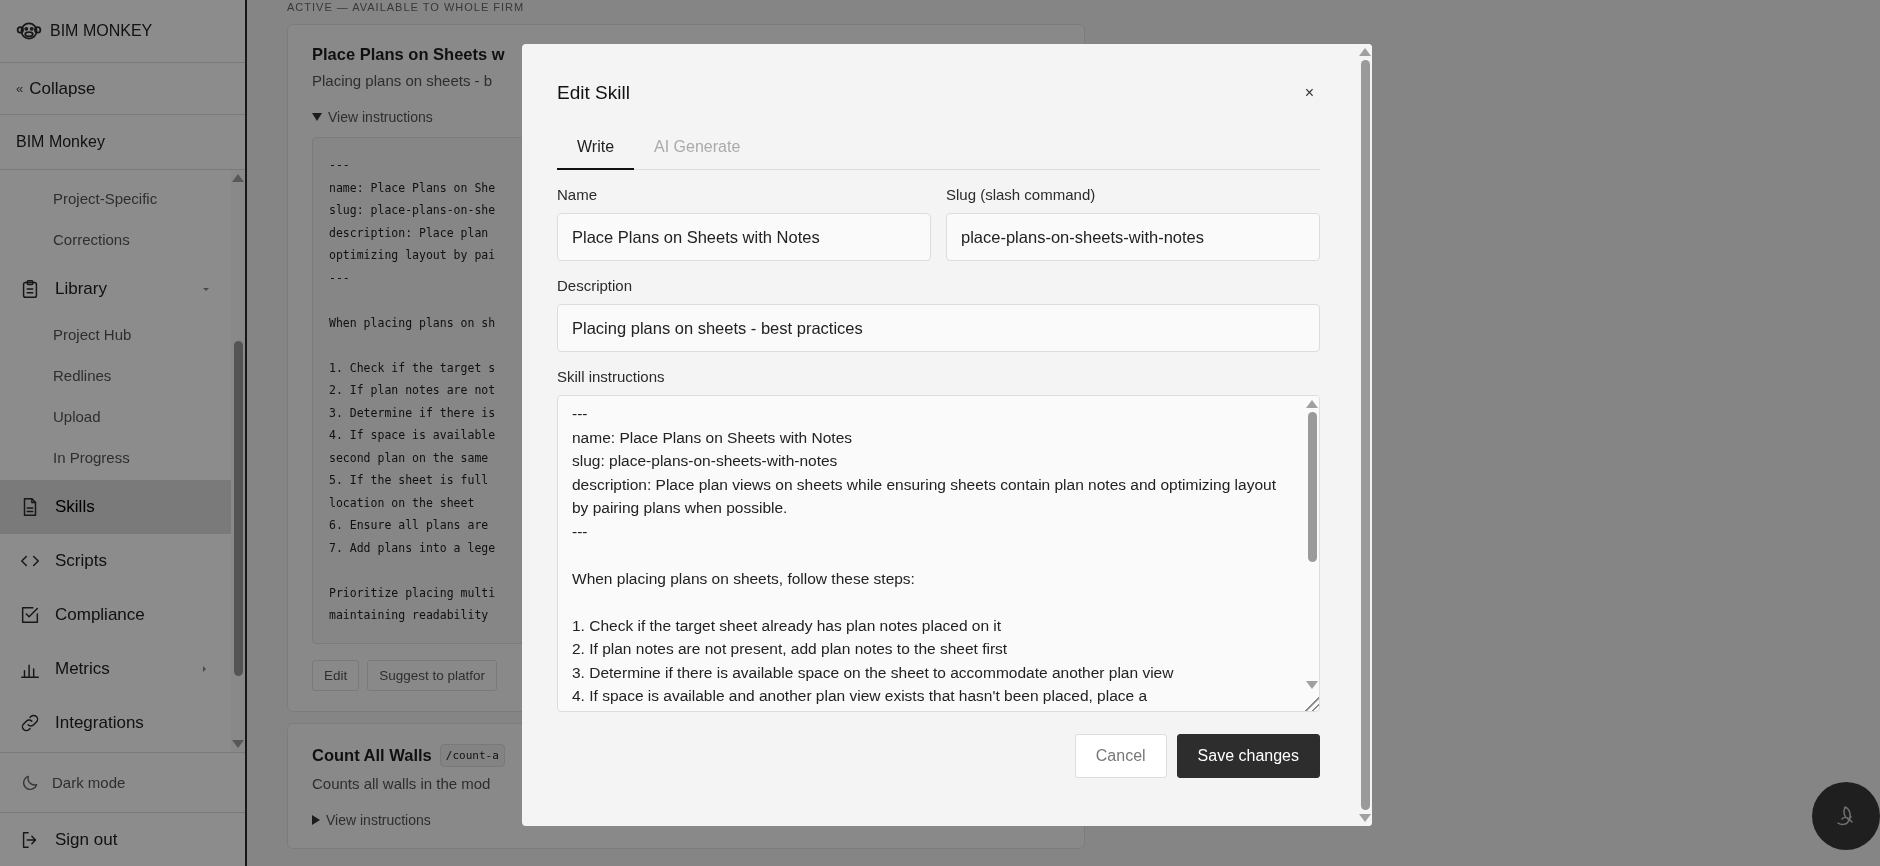  Describe the element at coordinates (100, 723) in the screenshot. I see `nav-label: Integrations` at that location.